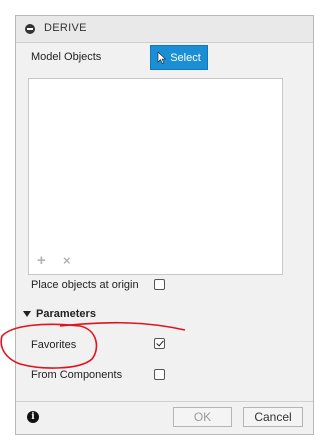 Image resolution: width=320 pixels, height=445 pixels. I want to click on plus-icon: +, so click(41, 260).